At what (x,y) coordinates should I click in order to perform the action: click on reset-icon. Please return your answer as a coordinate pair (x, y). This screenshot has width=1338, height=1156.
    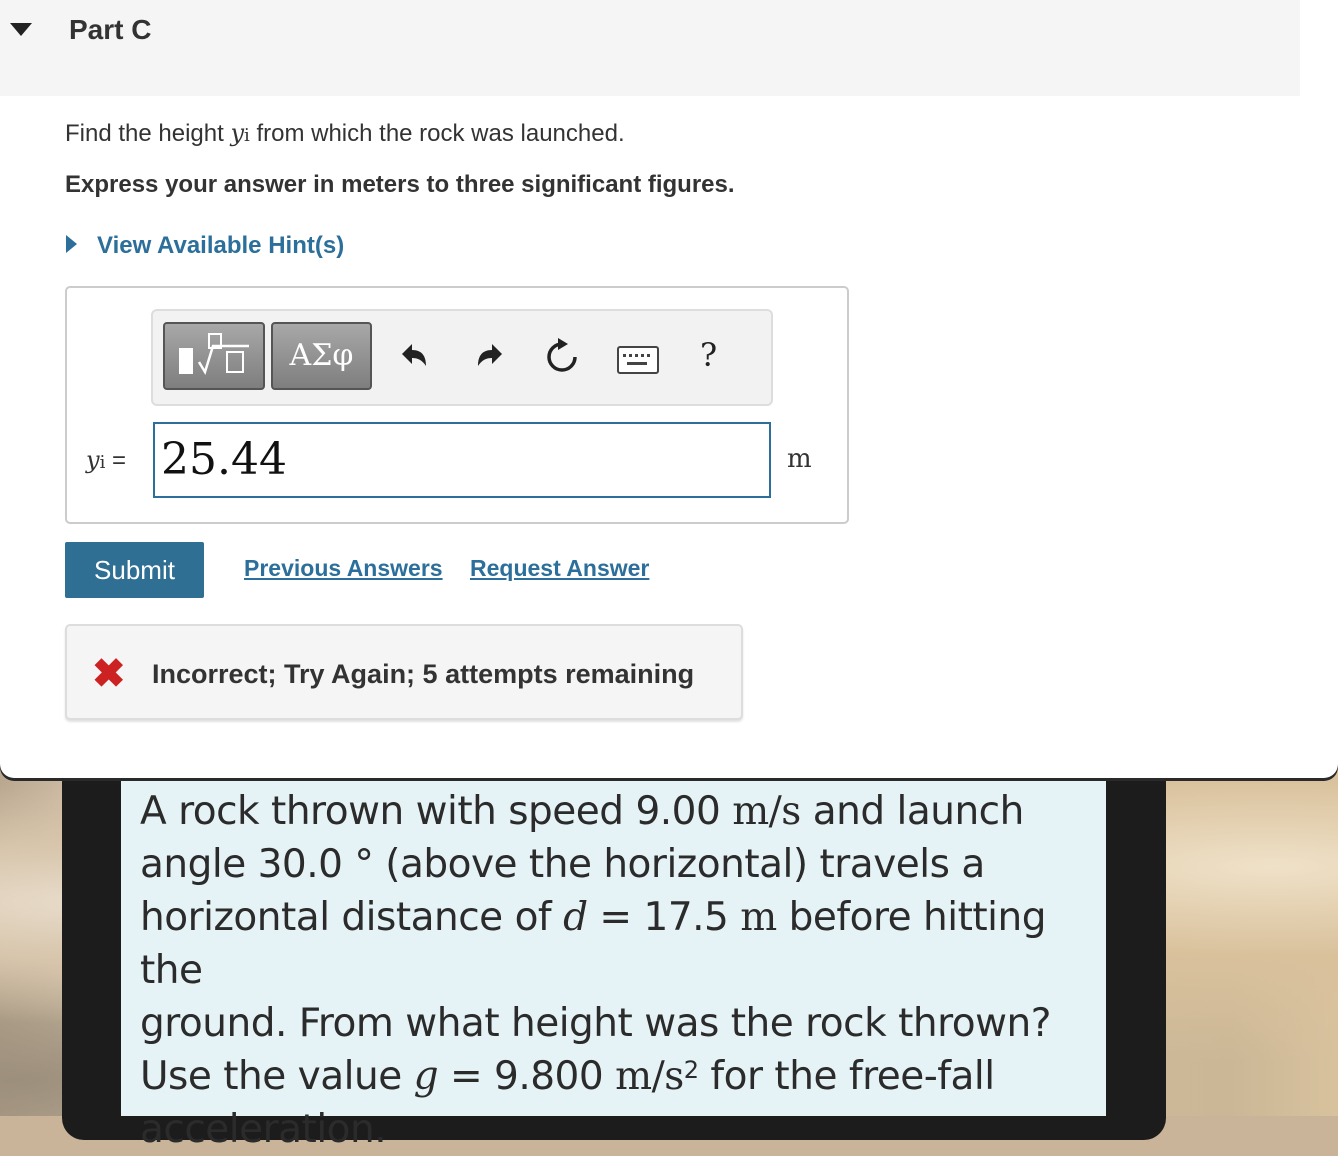
    Looking at the image, I should click on (562, 360).